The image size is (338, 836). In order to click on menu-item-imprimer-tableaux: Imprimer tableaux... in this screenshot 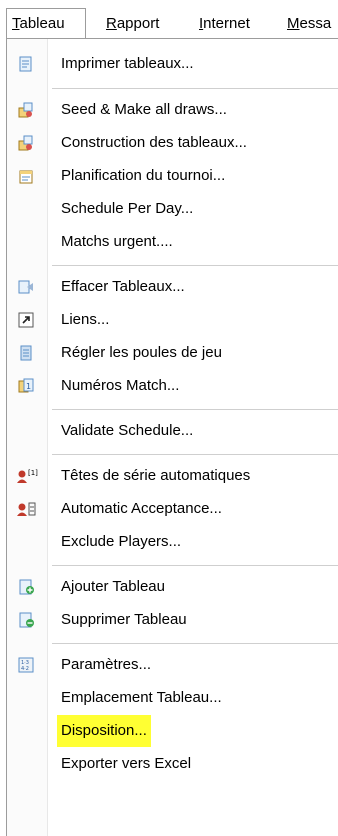, I will do `click(172, 64)`.